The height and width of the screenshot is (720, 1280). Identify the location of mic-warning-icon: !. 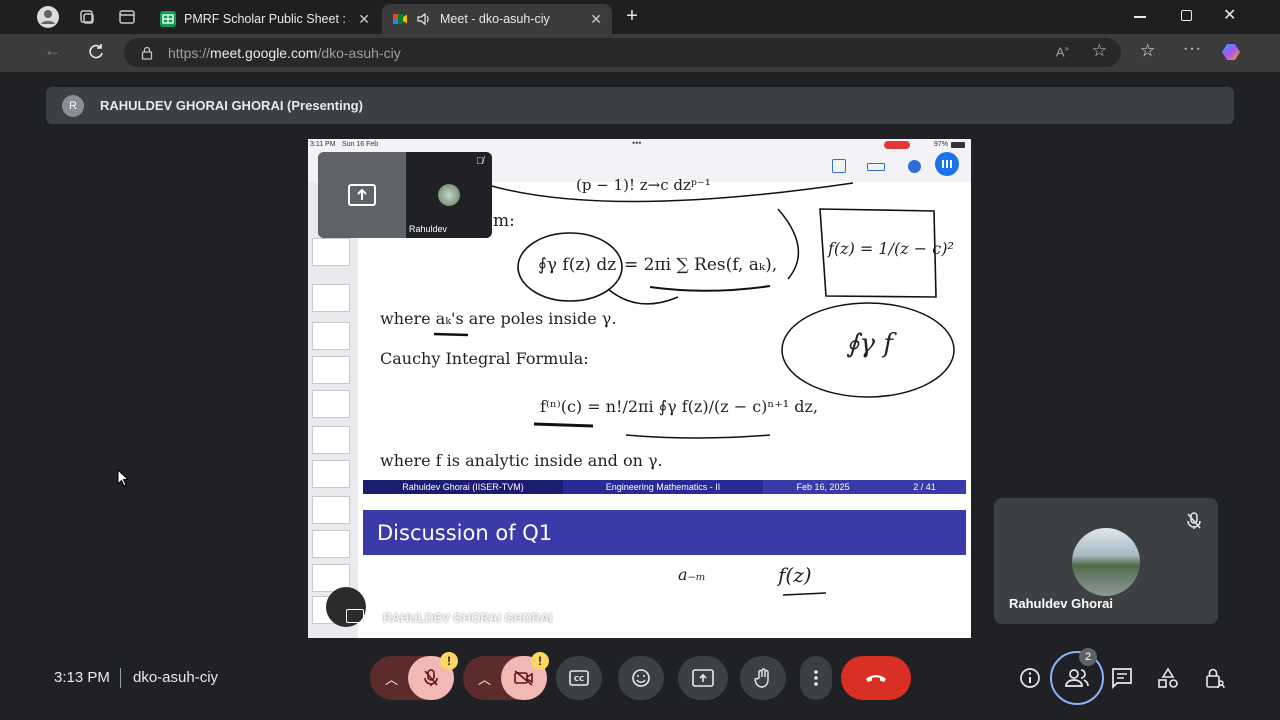
(449, 661).